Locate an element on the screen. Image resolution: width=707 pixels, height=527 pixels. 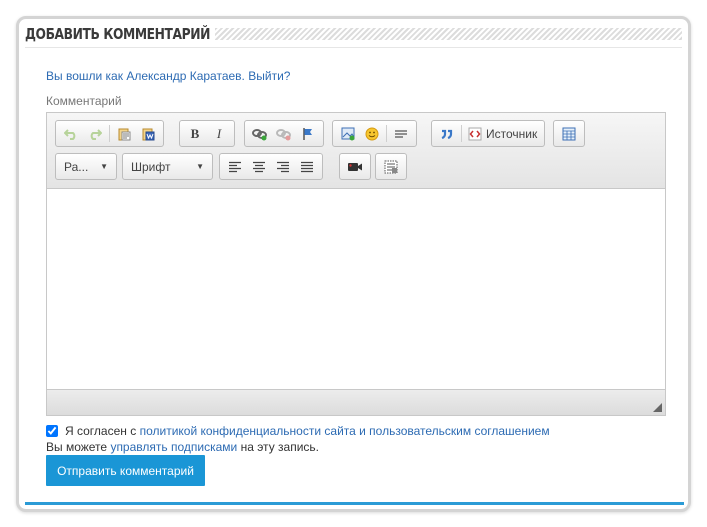
toolbar-group-blocks: Источник is located at coordinates (488, 133).